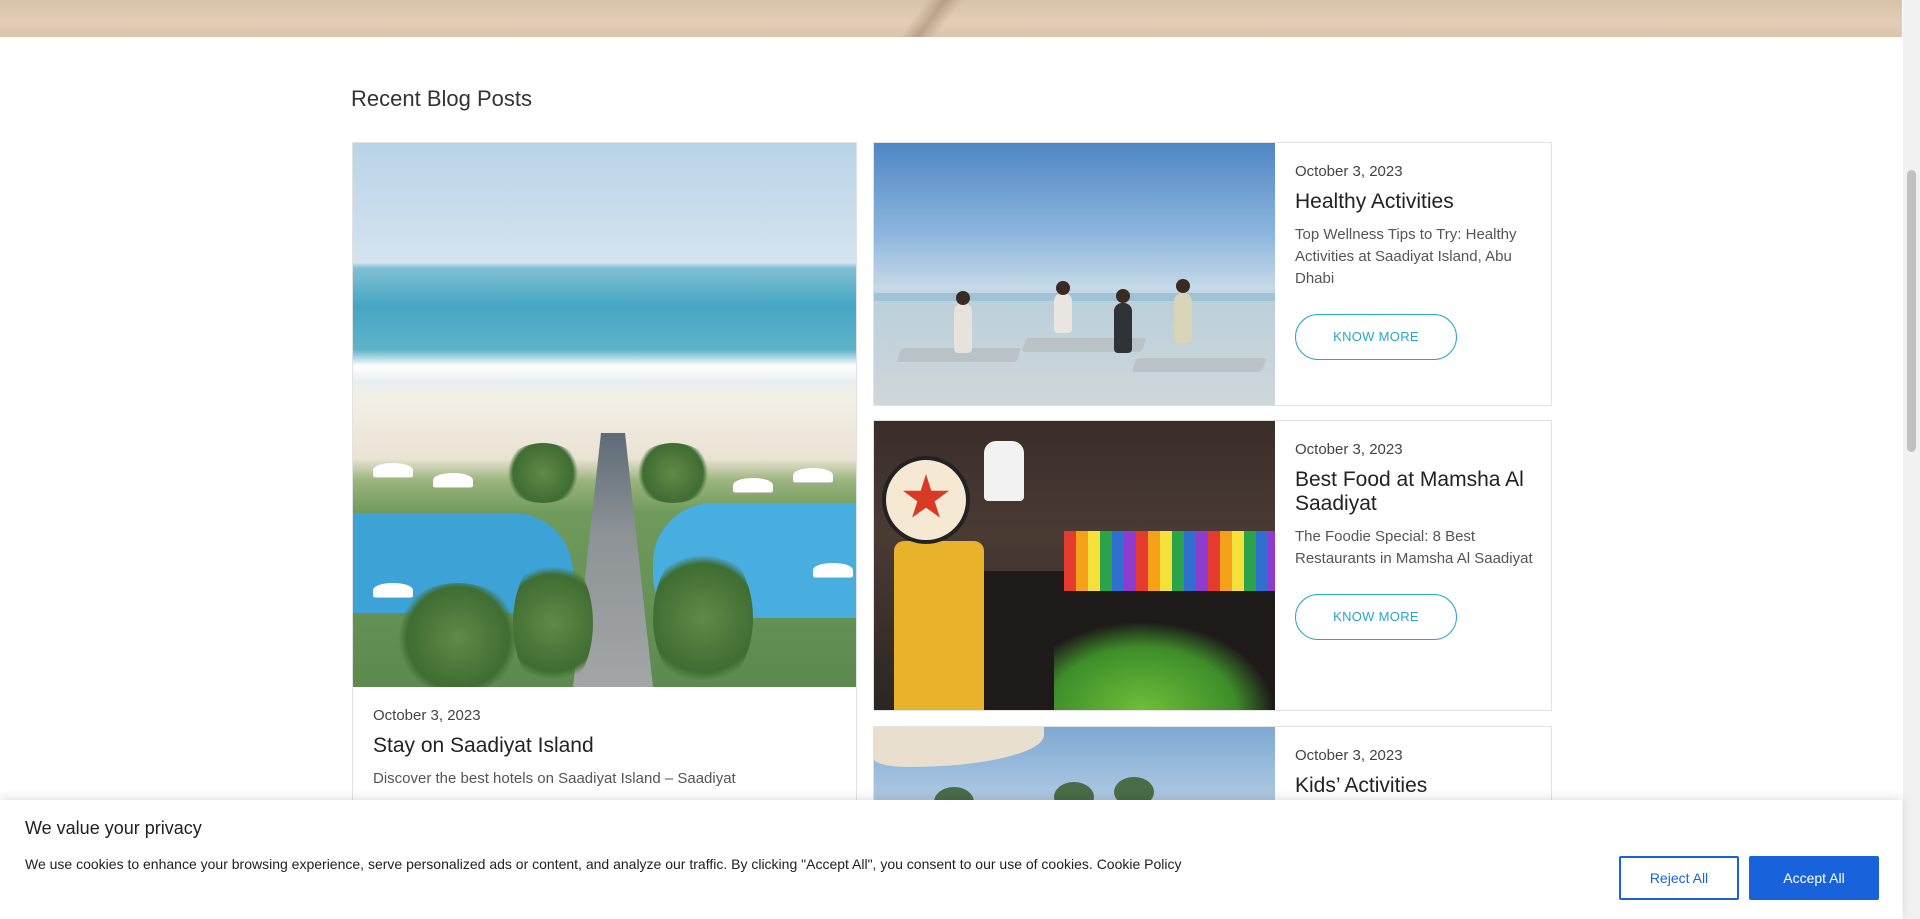  Describe the element at coordinates (604, 746) in the screenshot. I see `post-title: Stay on Saadiyat Island` at that location.